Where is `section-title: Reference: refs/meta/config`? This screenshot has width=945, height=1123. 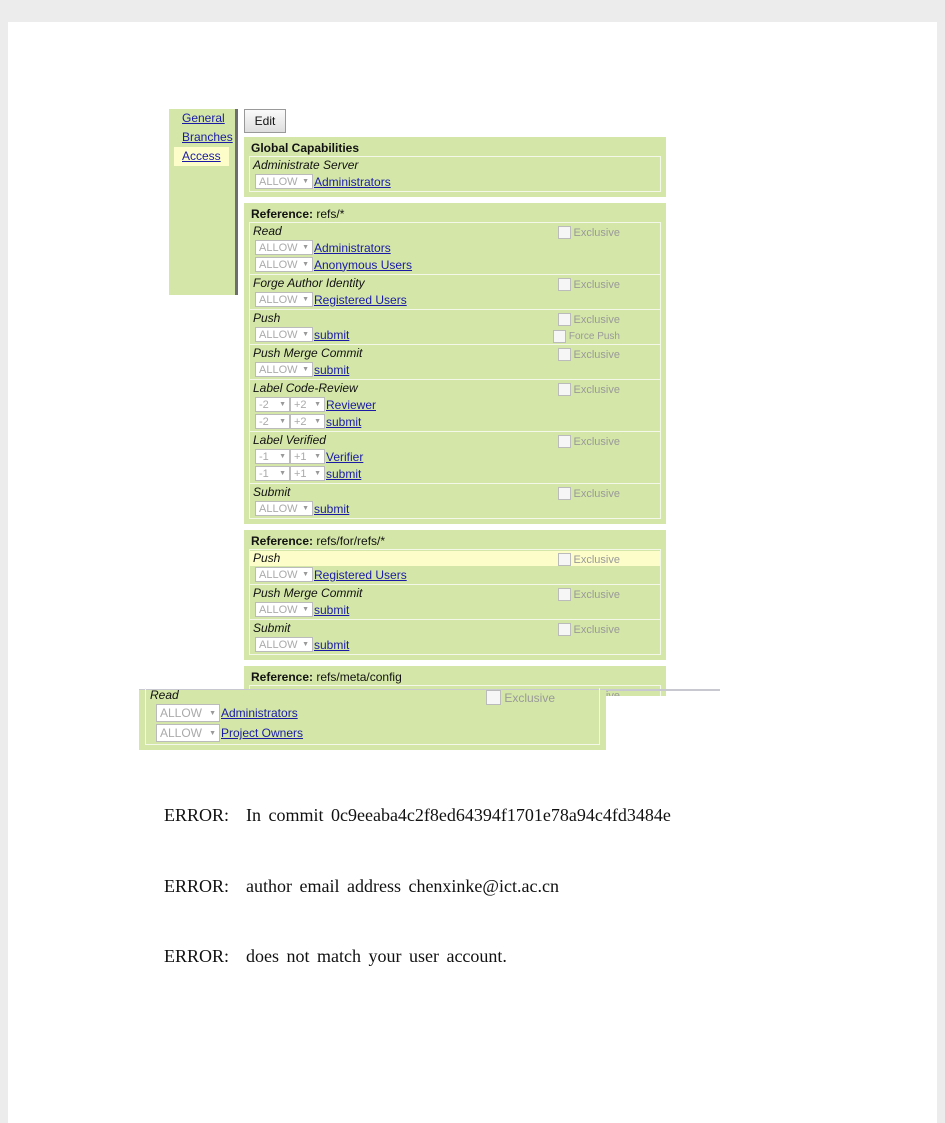 section-title: Reference: refs/meta/config is located at coordinates (455, 677).